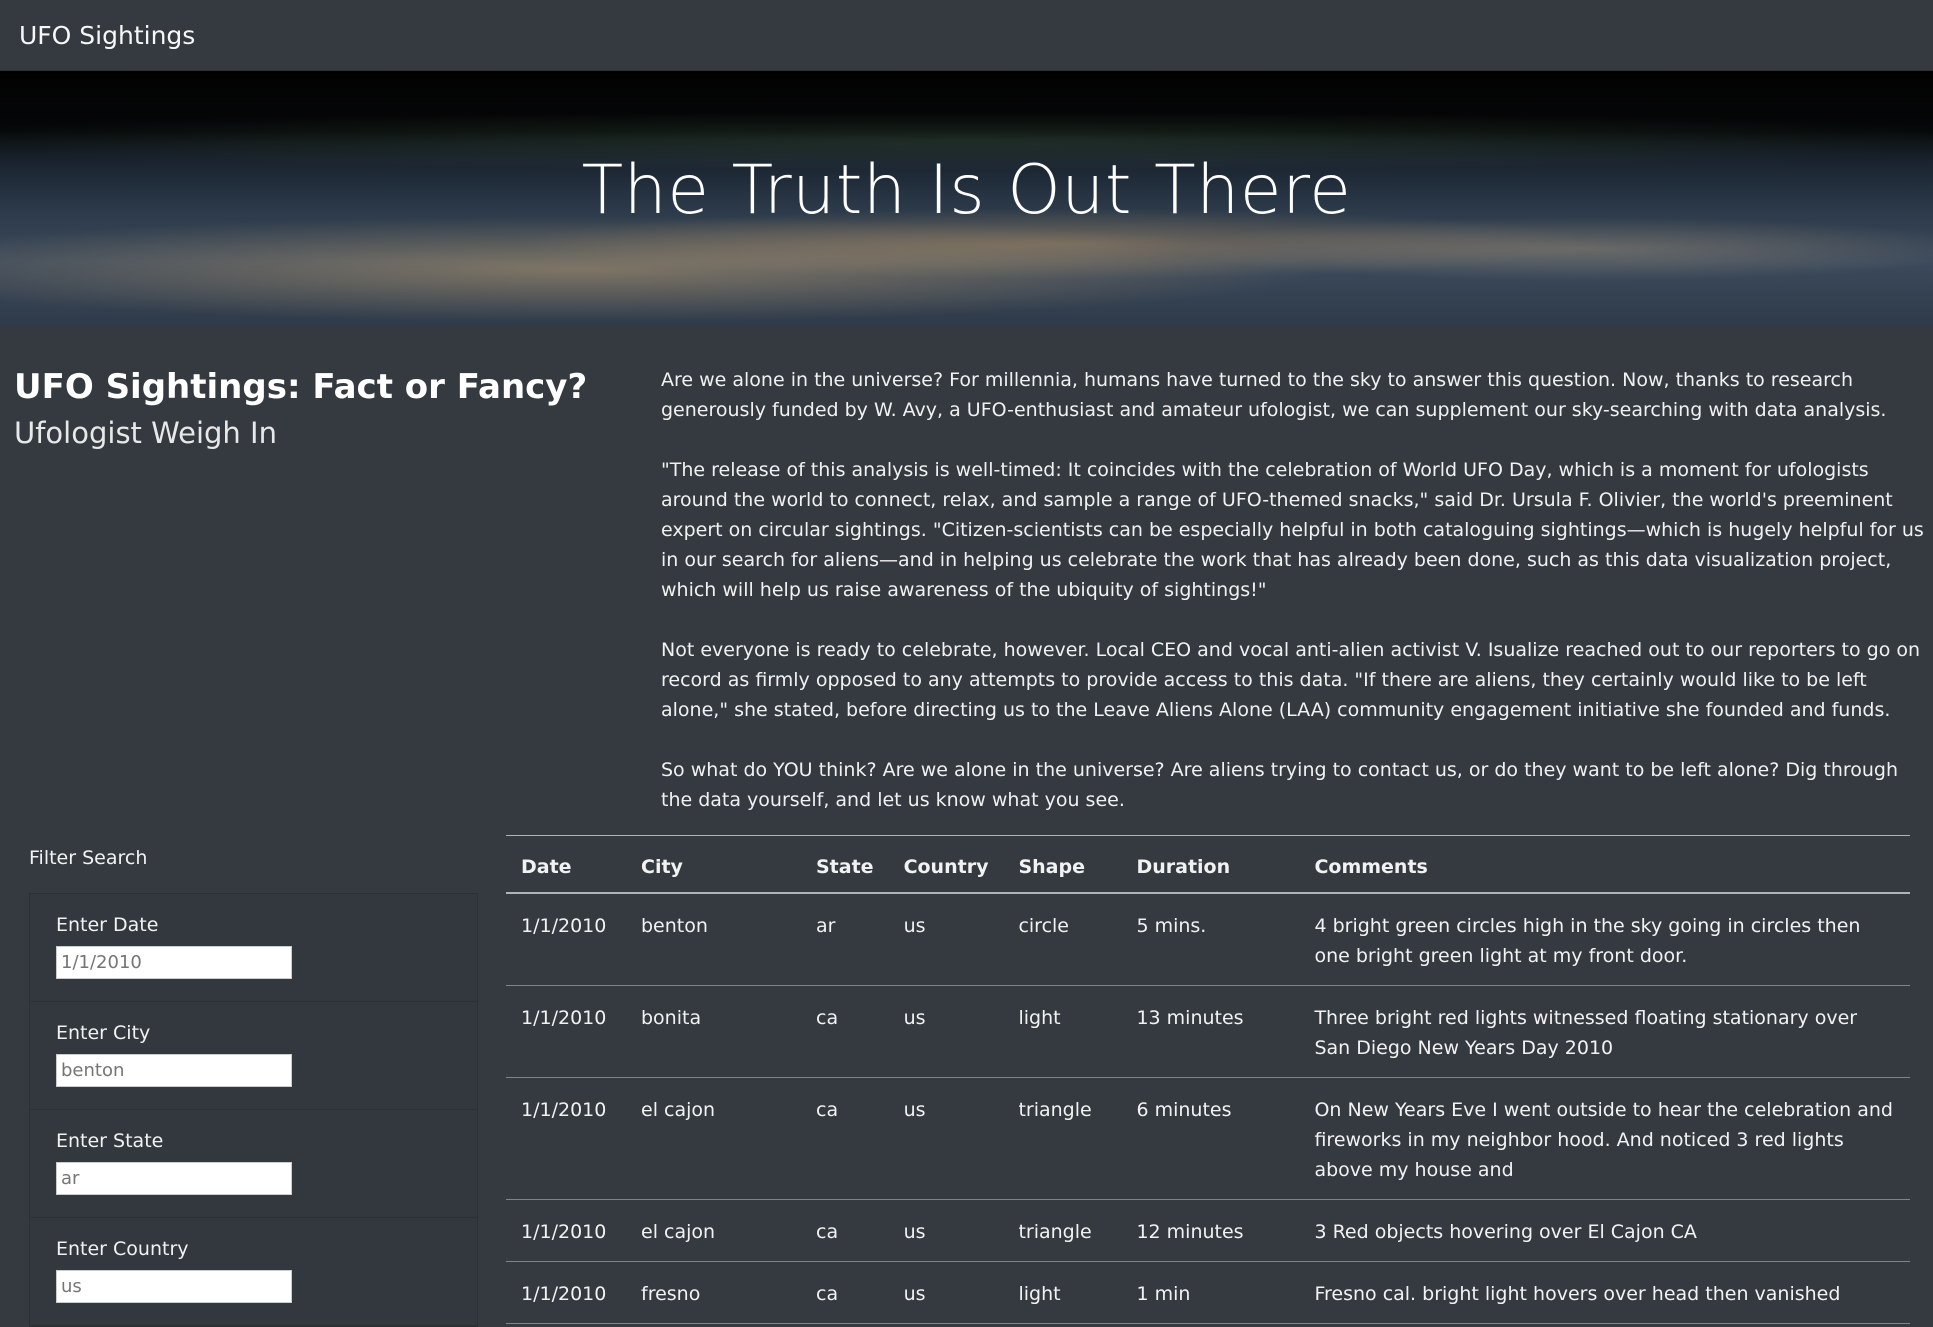 This screenshot has height=1327, width=1933. Describe the element at coordinates (713, 1031) in the screenshot. I see `cell-city: bonita` at that location.